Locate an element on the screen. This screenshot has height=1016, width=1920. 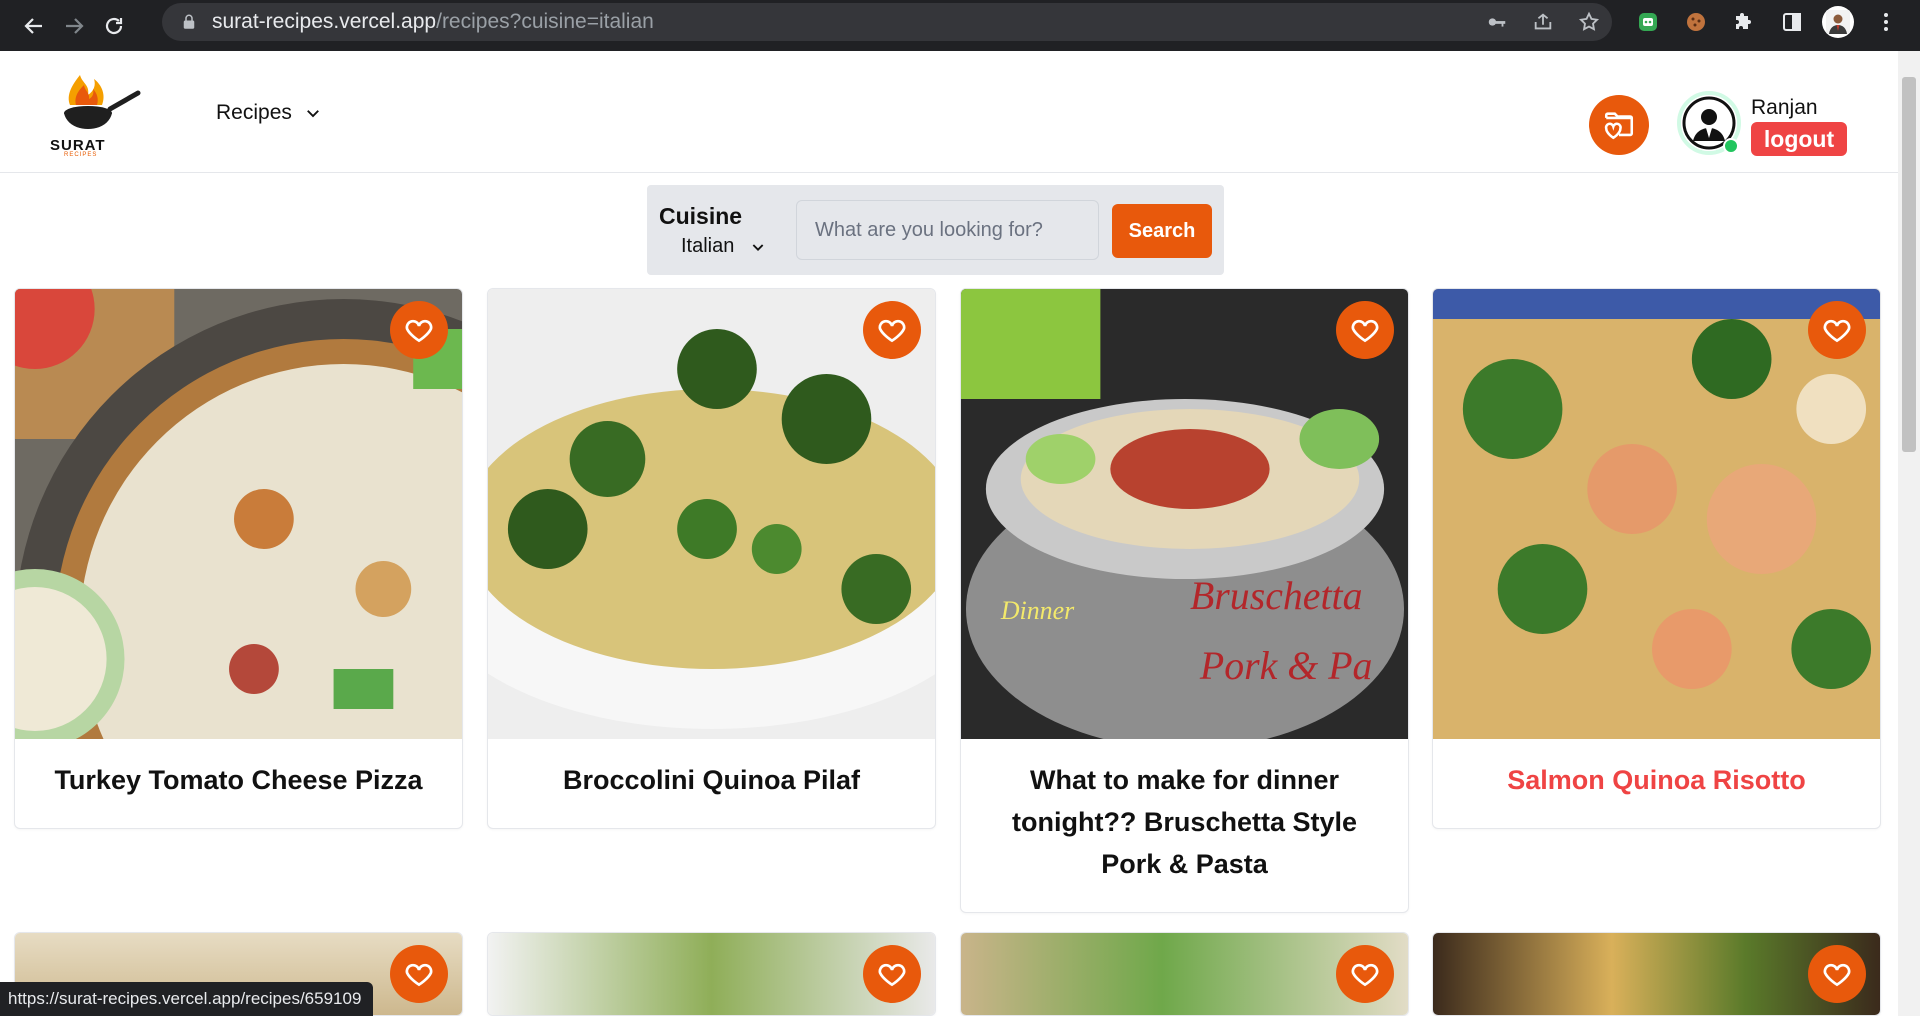
svg-text: Bruschetta is located at coordinates (1276, 595).